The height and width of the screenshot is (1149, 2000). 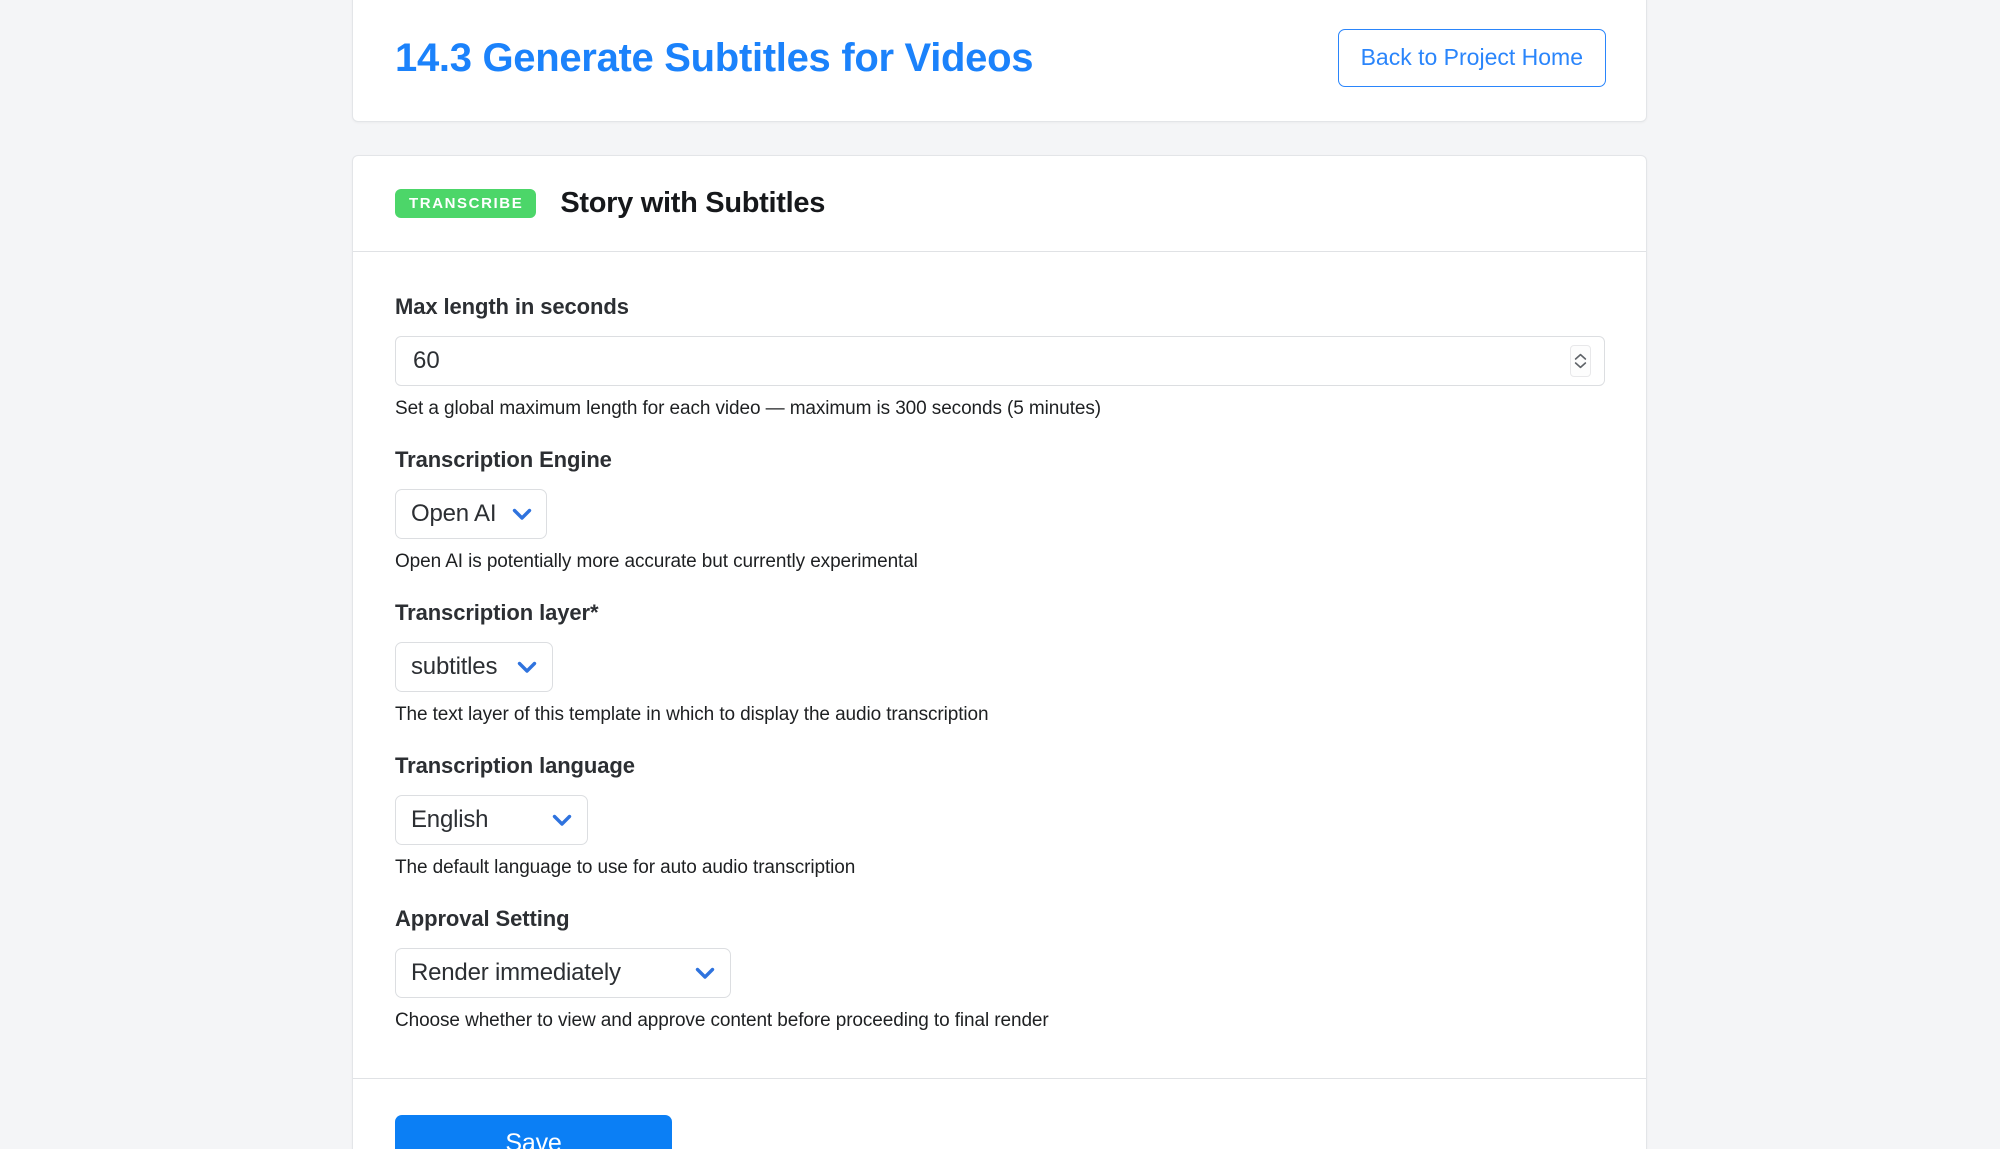 What do you see at coordinates (466, 203) in the screenshot?
I see `status-badge: TRANSCRIBE` at bounding box center [466, 203].